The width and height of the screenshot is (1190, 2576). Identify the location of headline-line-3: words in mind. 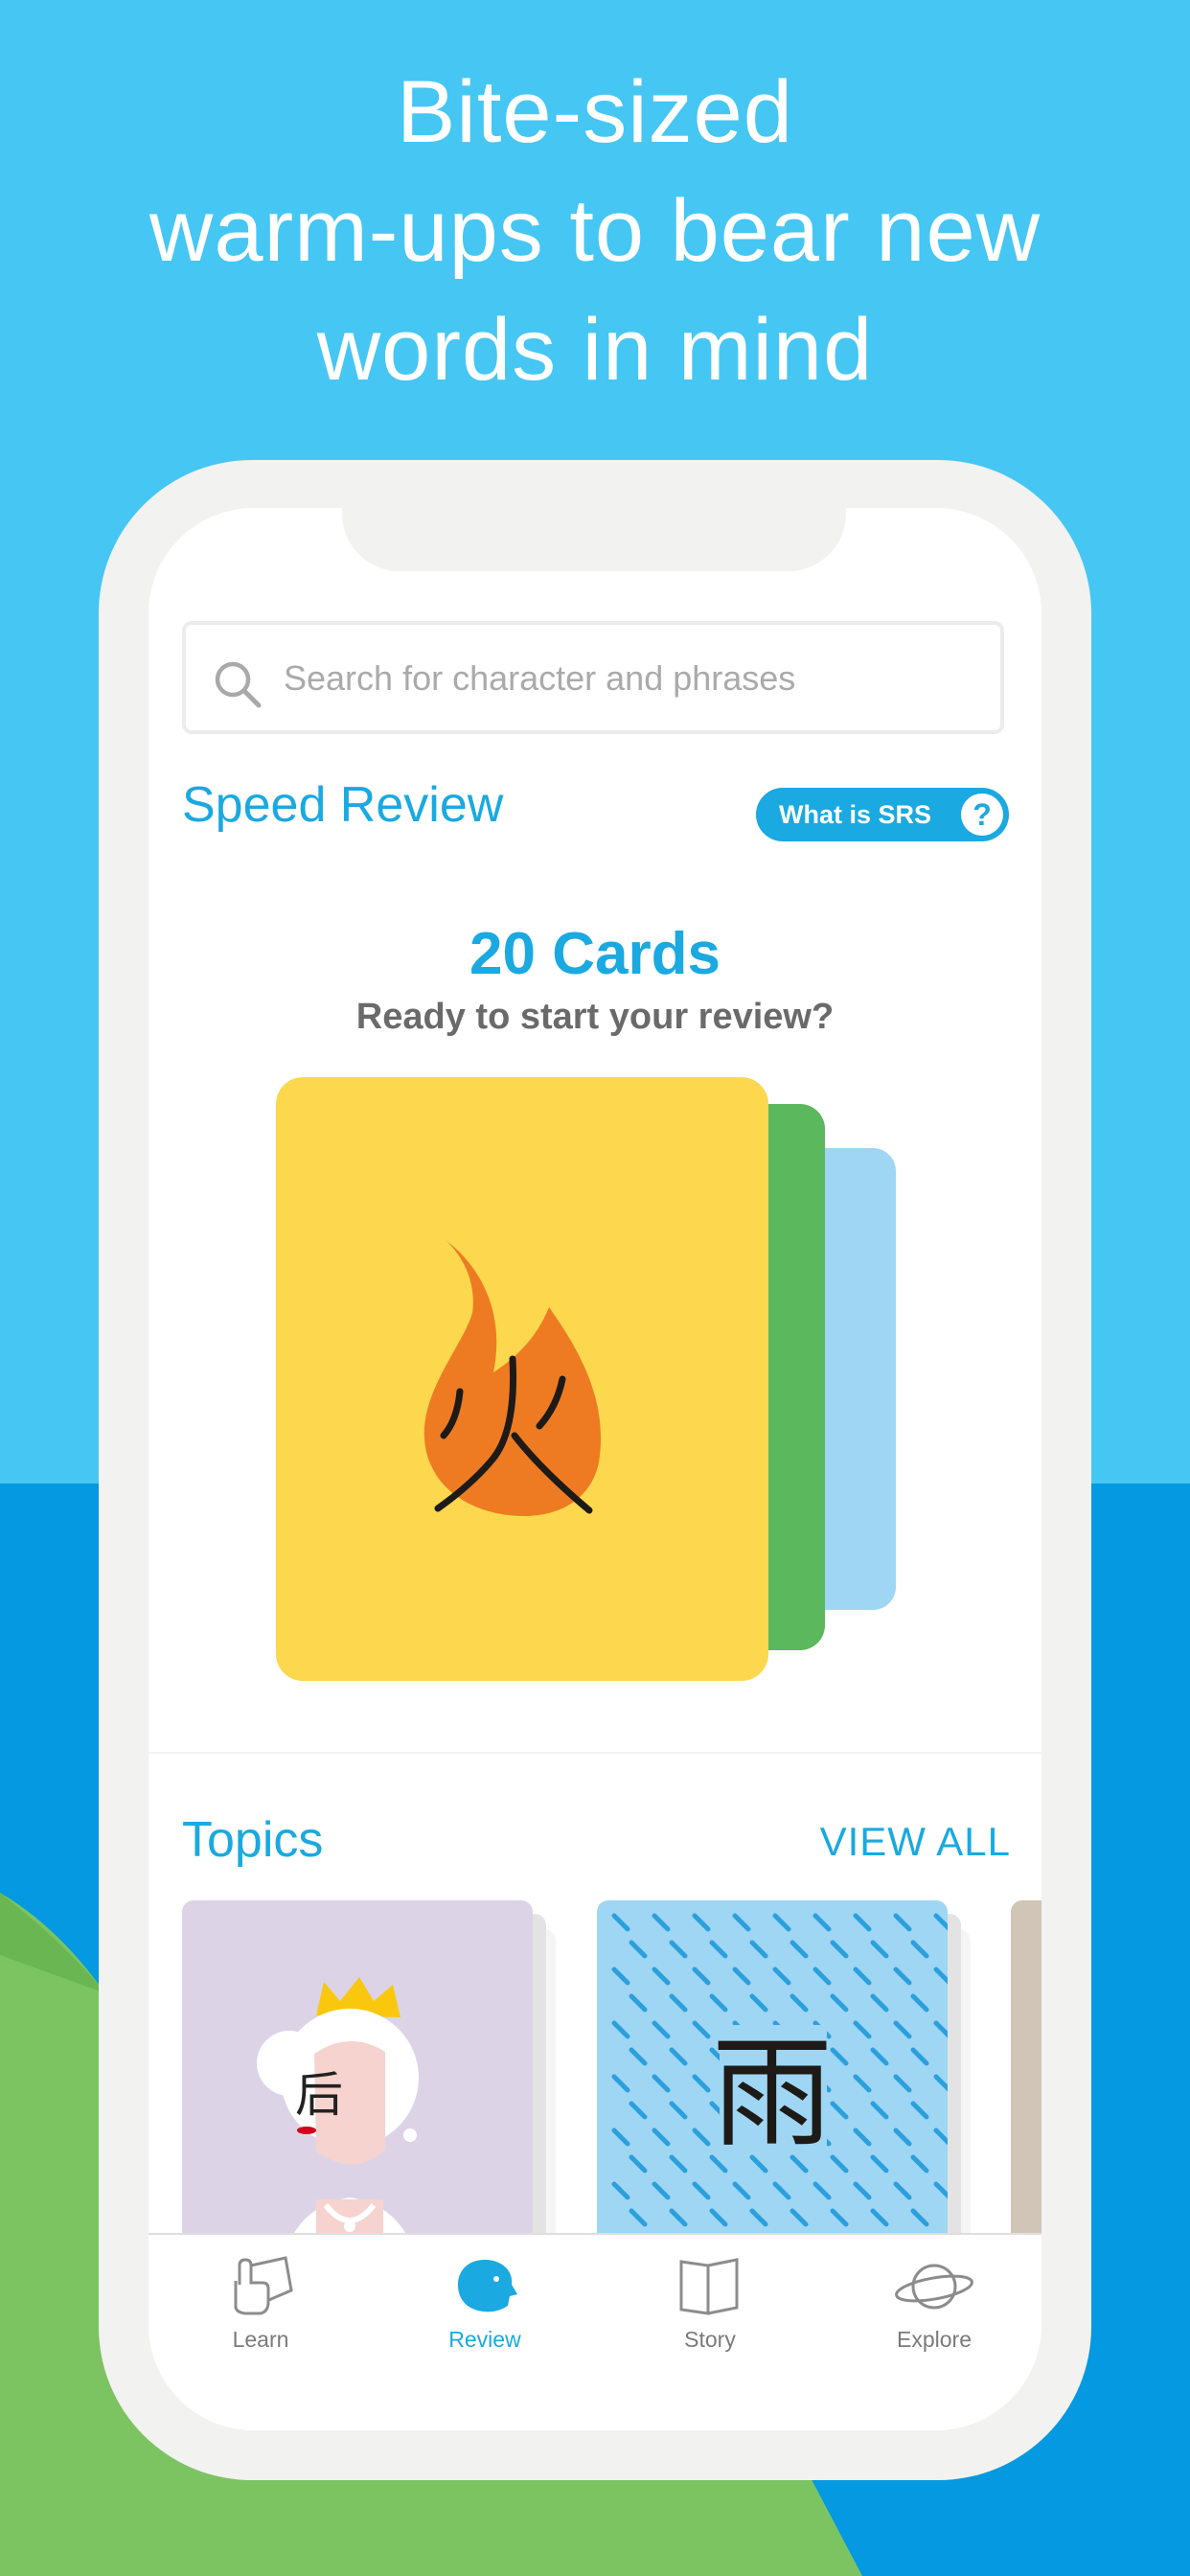
(595, 350).